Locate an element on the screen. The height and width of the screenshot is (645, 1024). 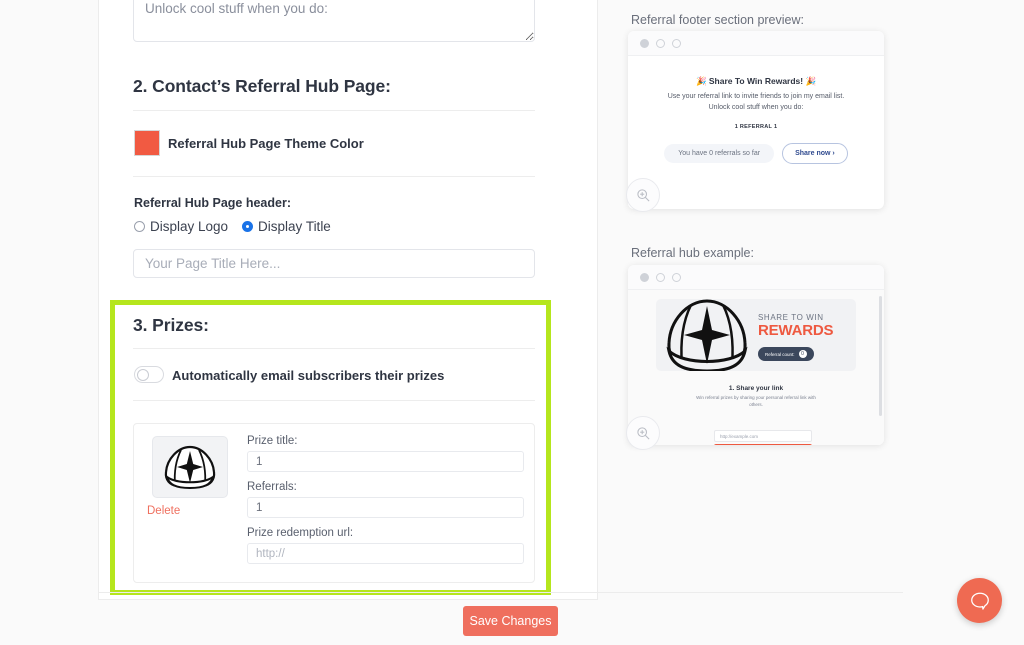
referral-count-badge: Referral count: 0 is located at coordinates (786, 354).